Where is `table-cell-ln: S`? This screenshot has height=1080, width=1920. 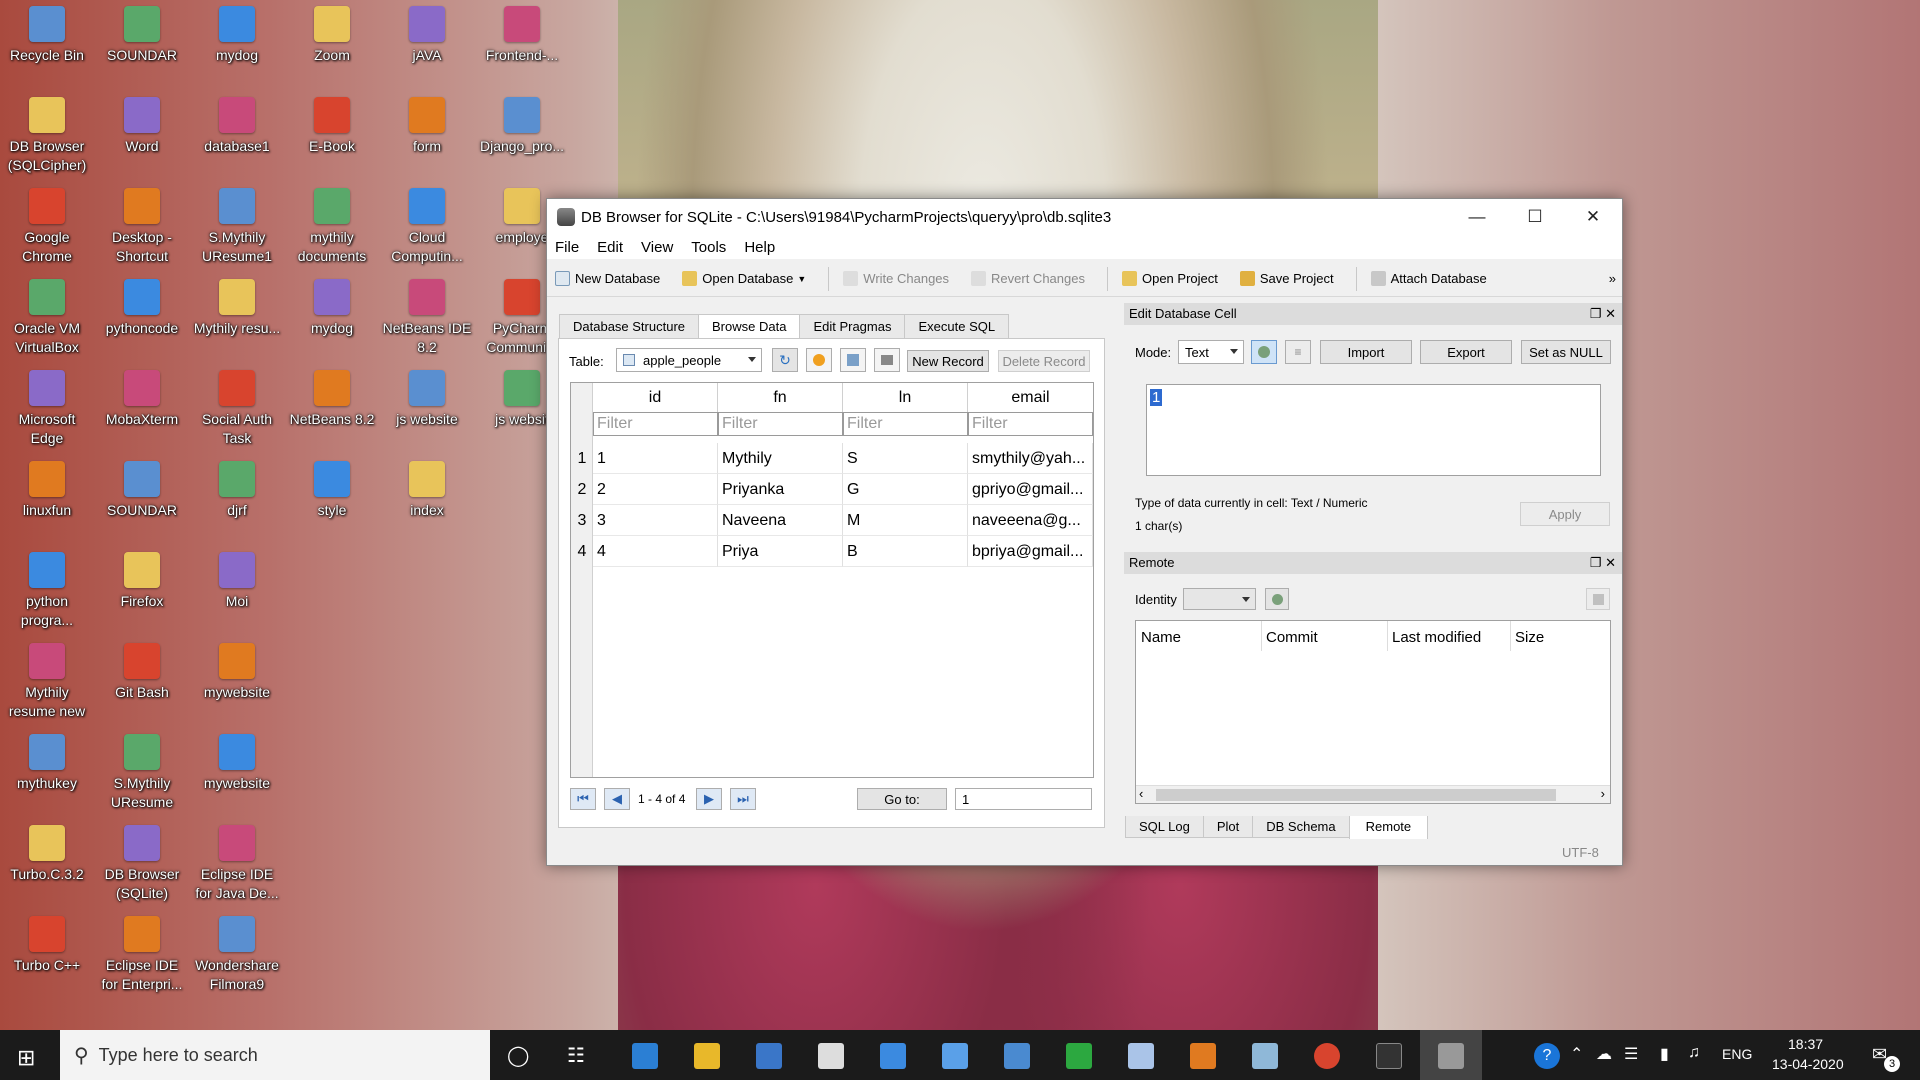 table-cell-ln: S is located at coordinates (905, 458).